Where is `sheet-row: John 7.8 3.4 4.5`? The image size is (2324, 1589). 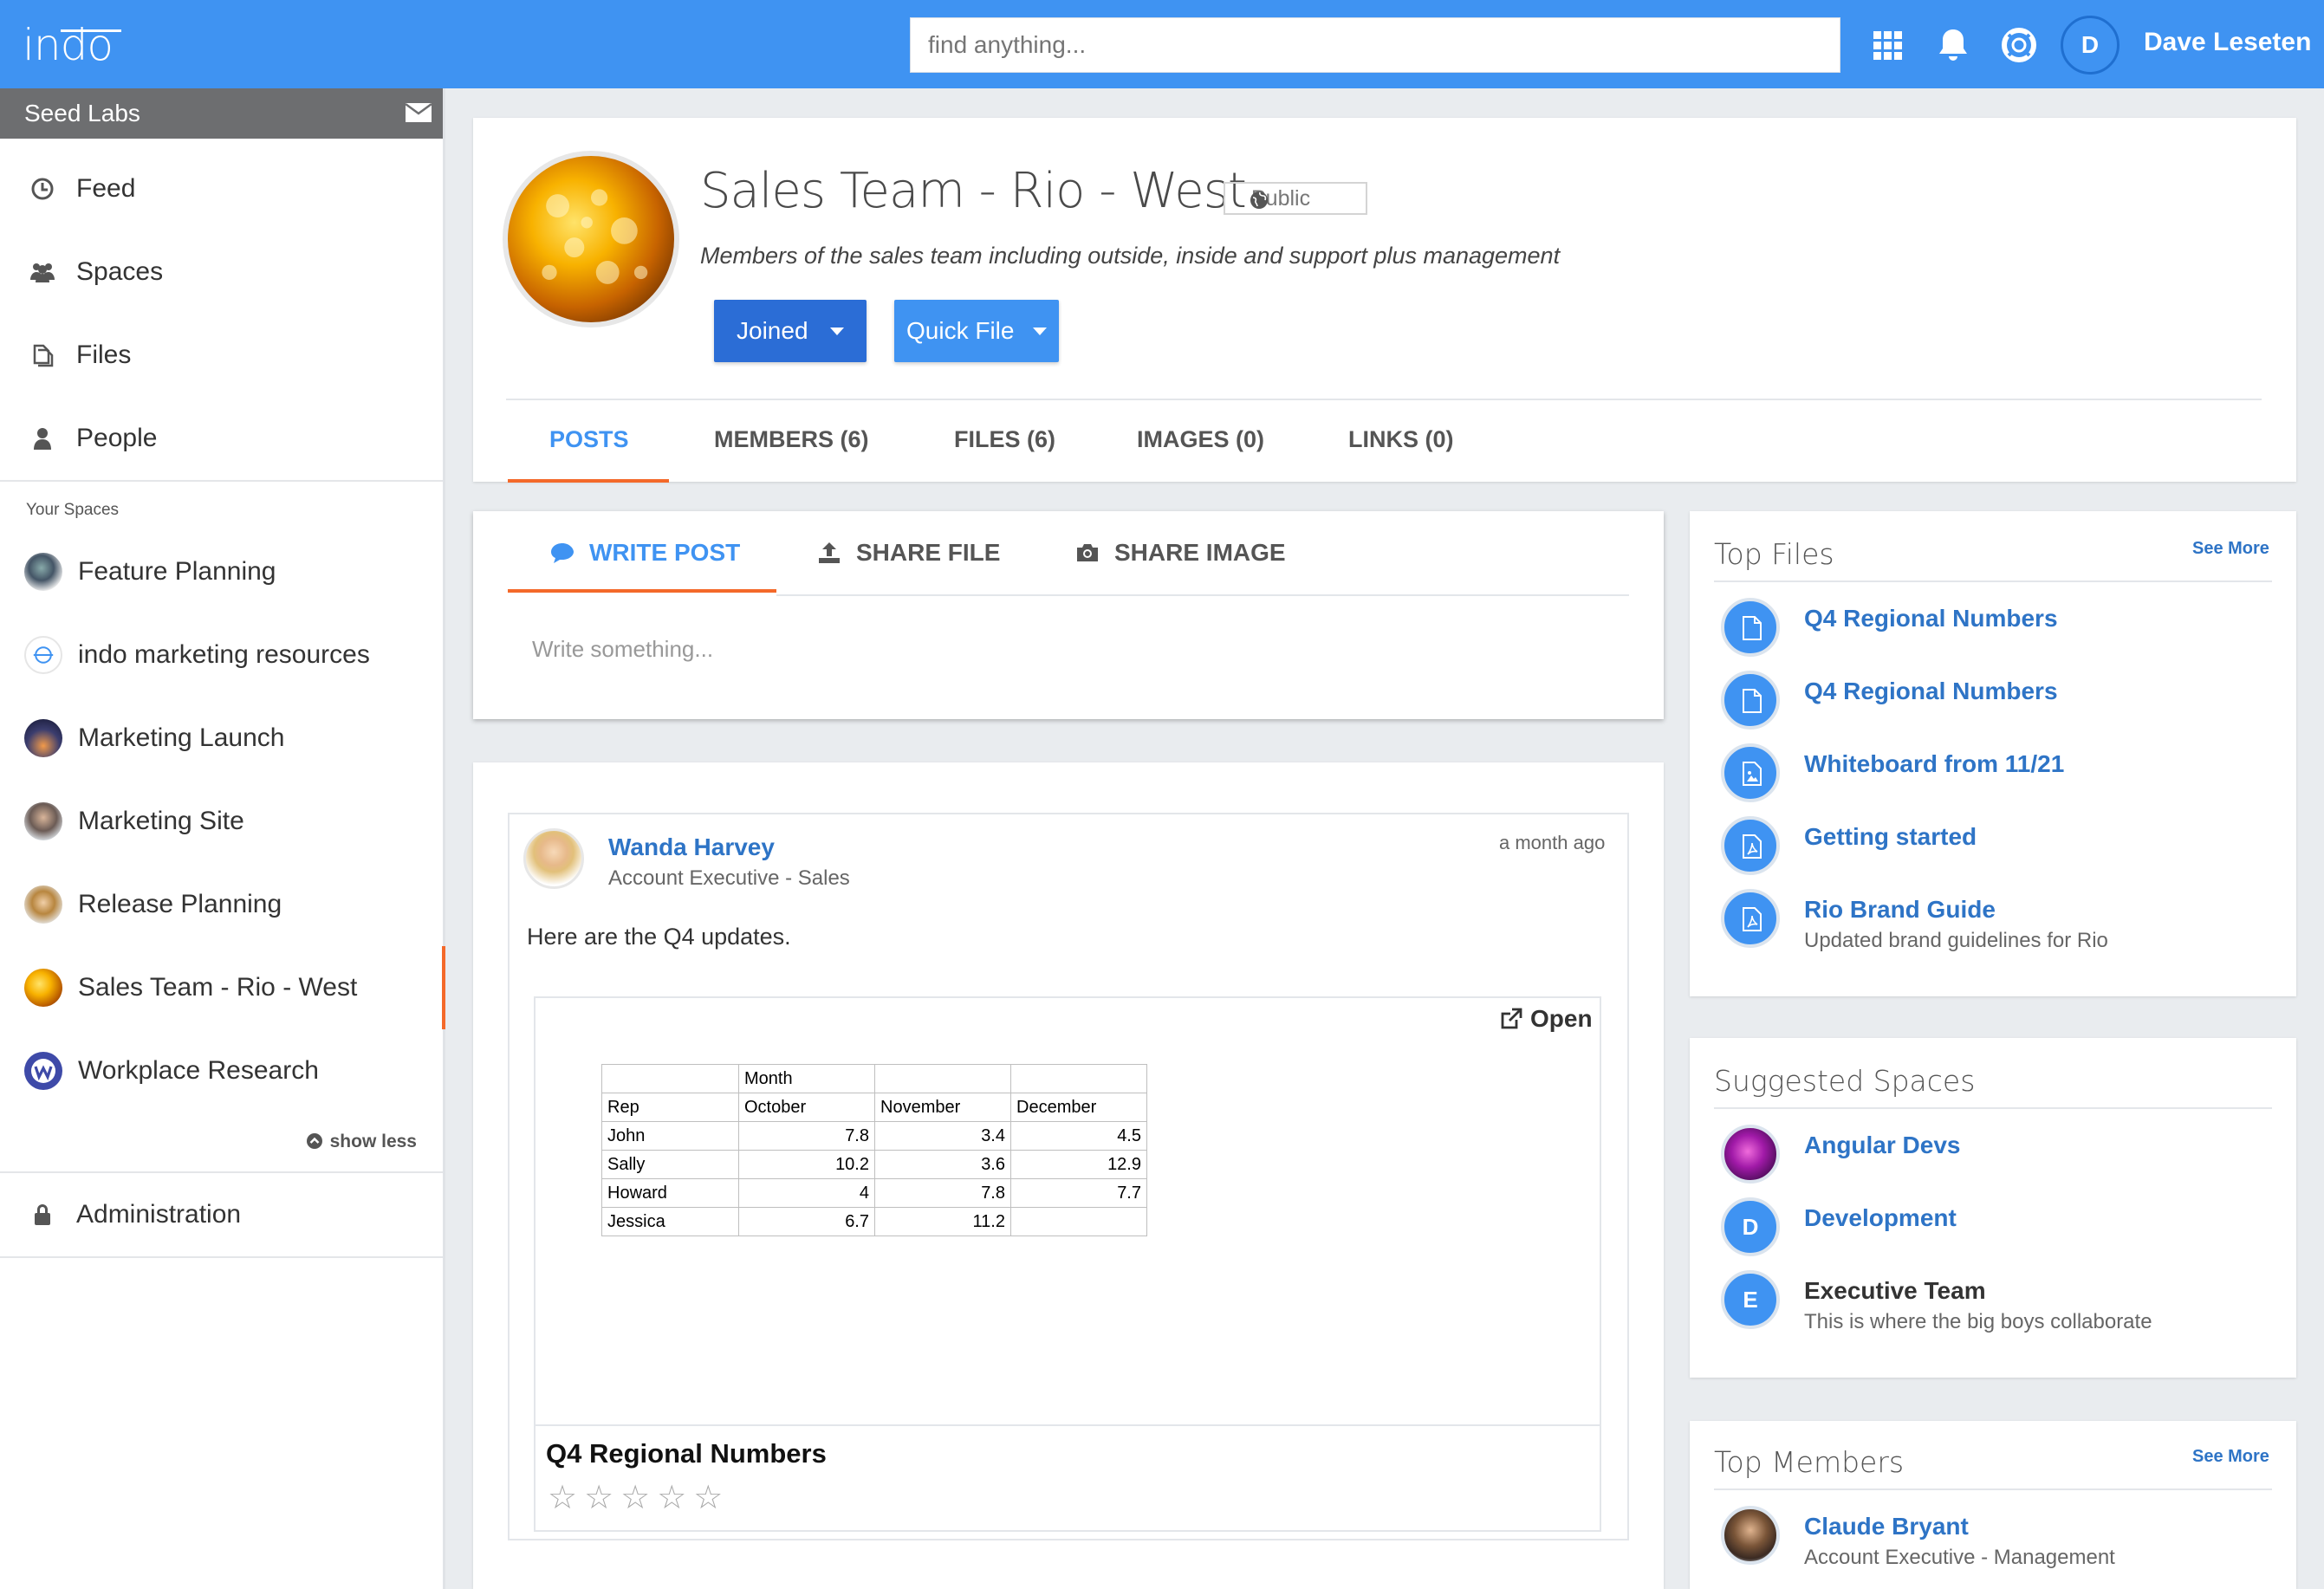 sheet-row: John 7.8 3.4 4.5 is located at coordinates (874, 1136).